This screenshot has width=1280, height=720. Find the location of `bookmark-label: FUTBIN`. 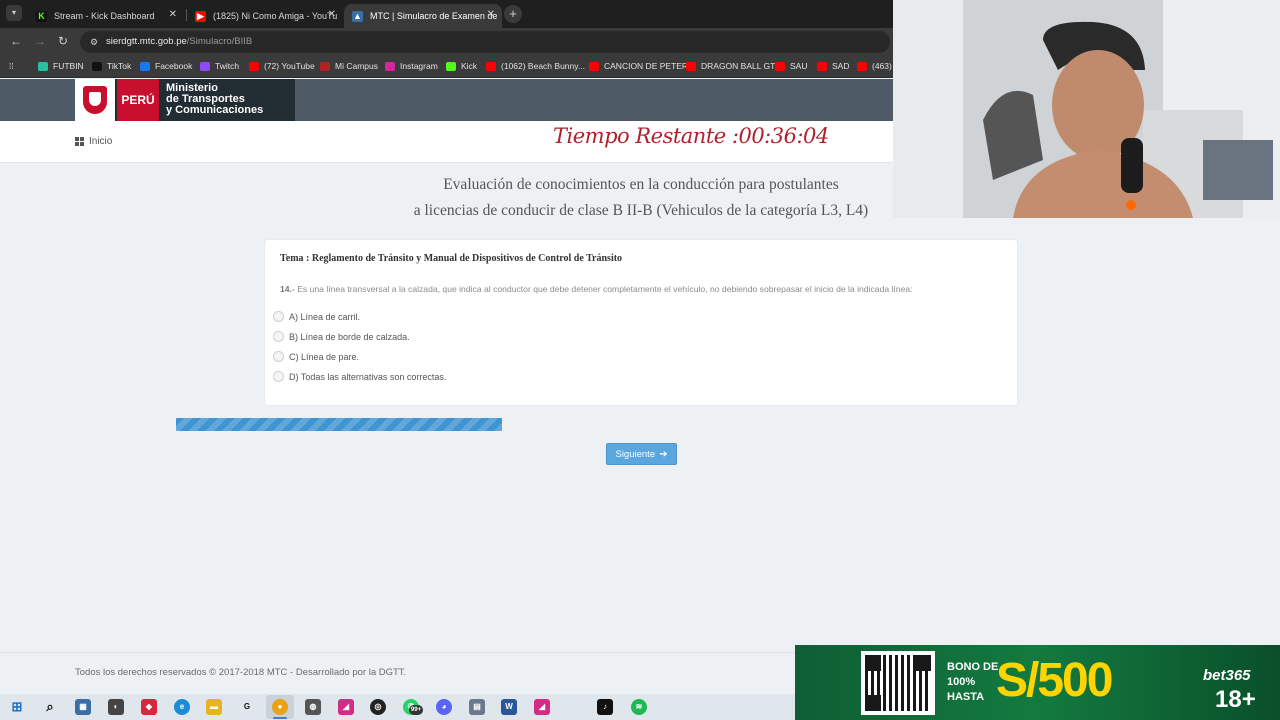

bookmark-label: FUTBIN is located at coordinates (68, 66).